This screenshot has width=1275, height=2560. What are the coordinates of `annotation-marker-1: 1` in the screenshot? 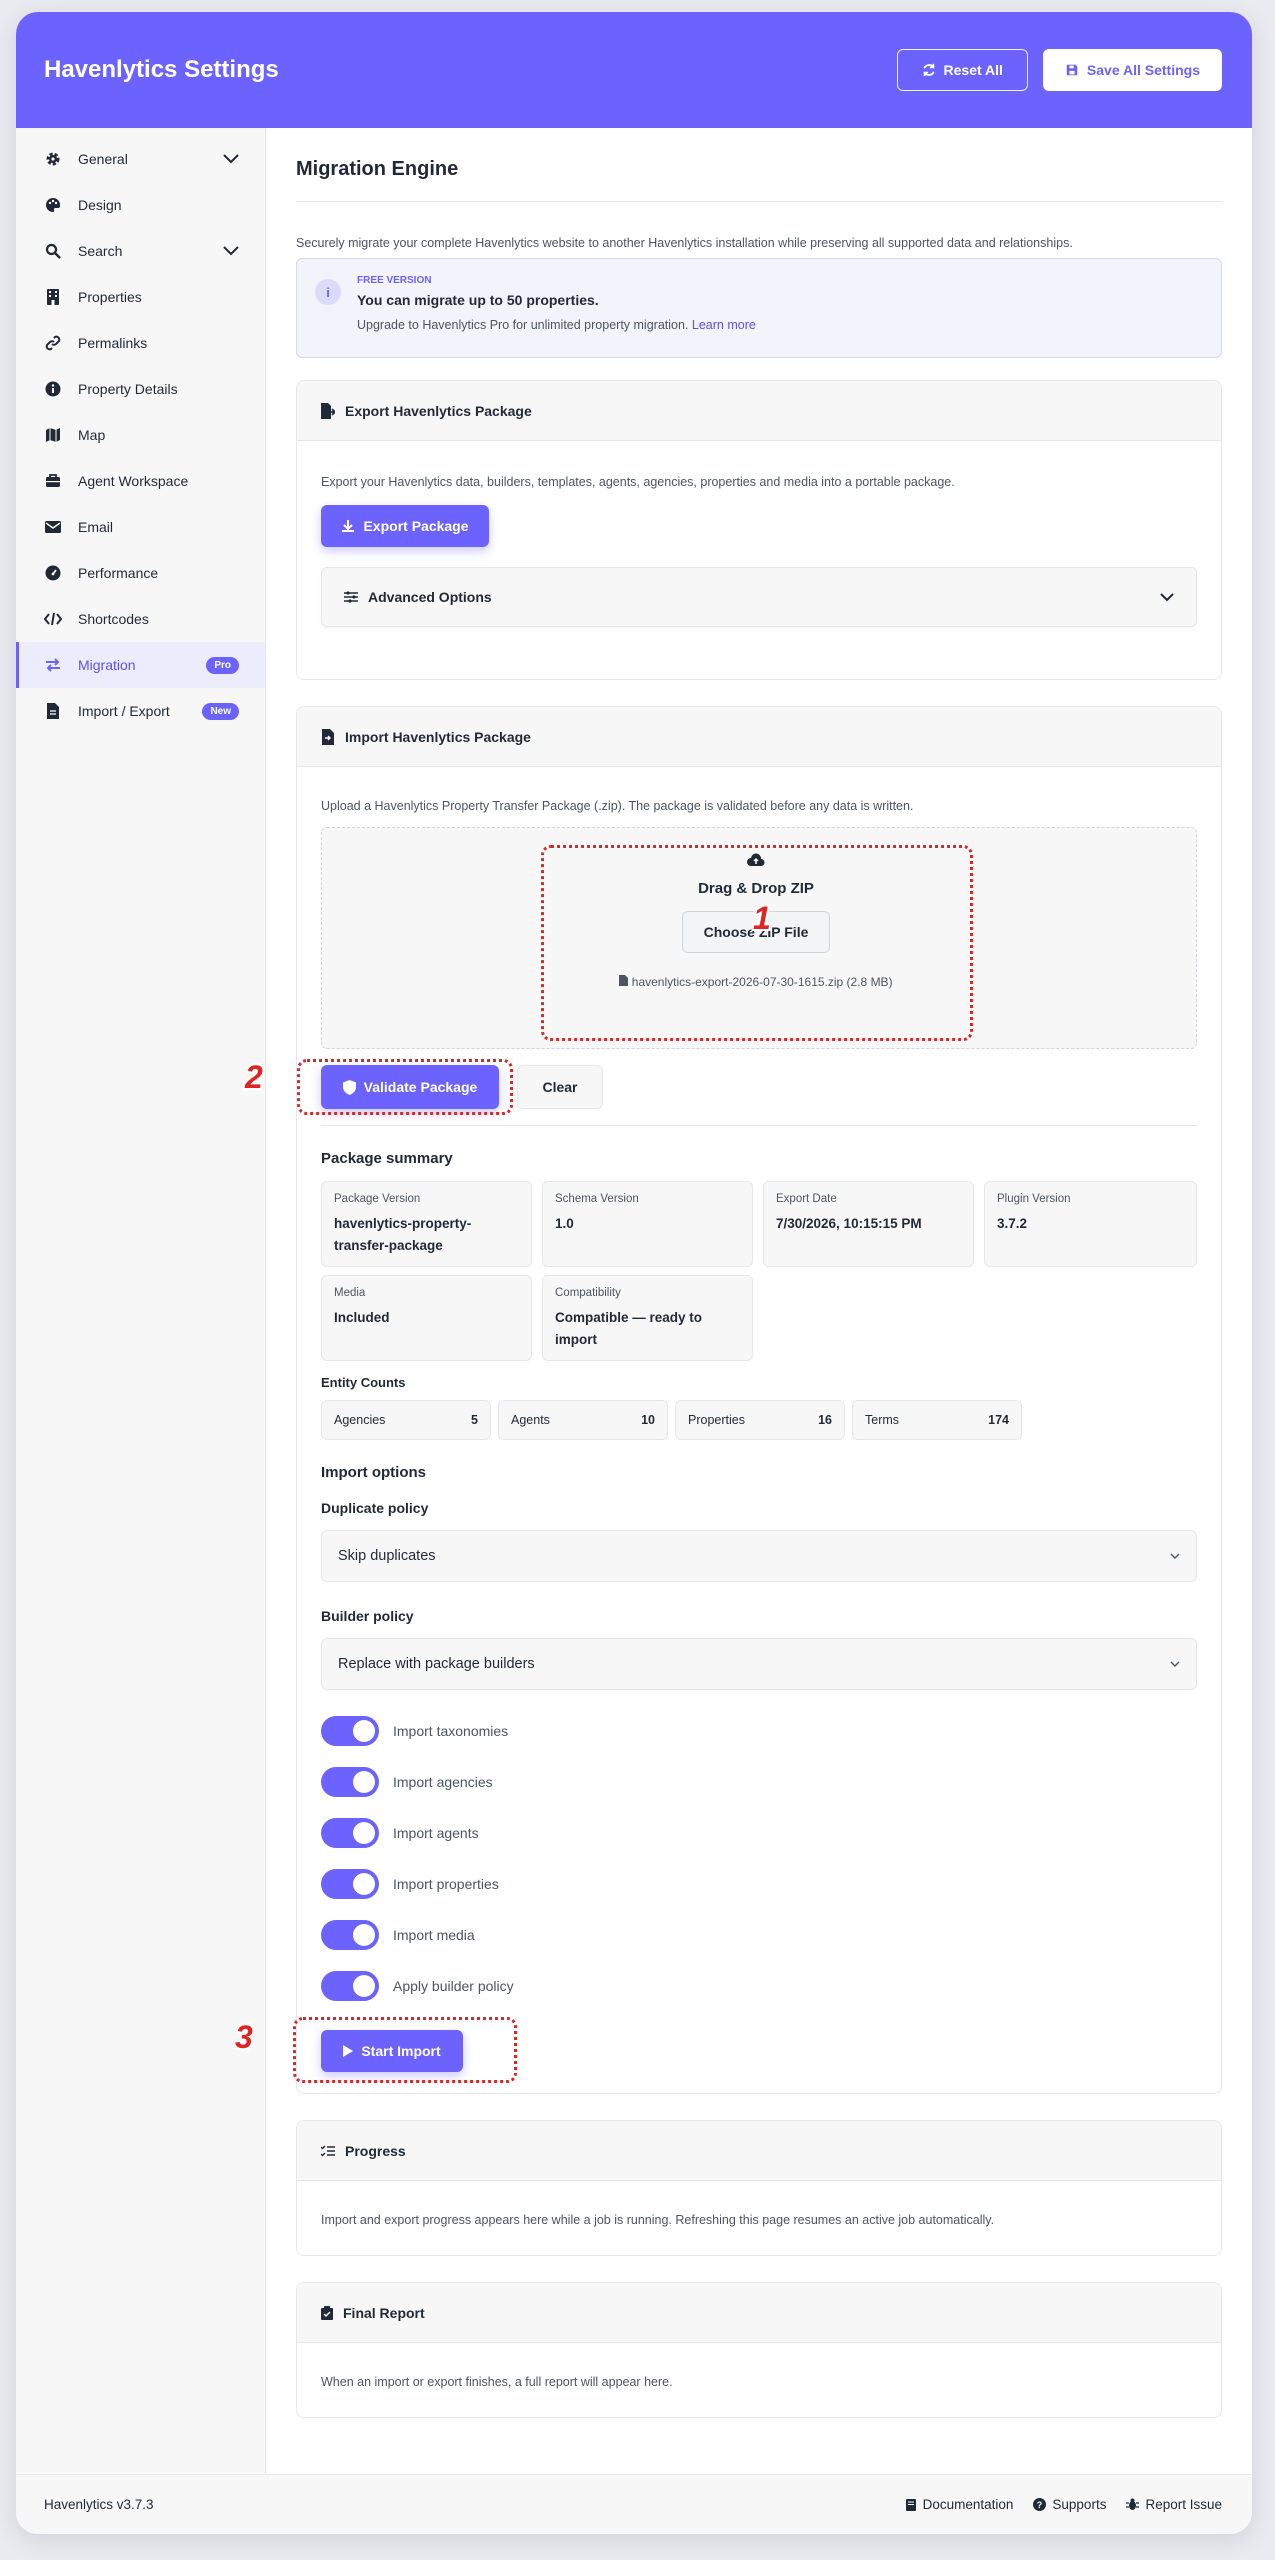 It's located at (762, 918).